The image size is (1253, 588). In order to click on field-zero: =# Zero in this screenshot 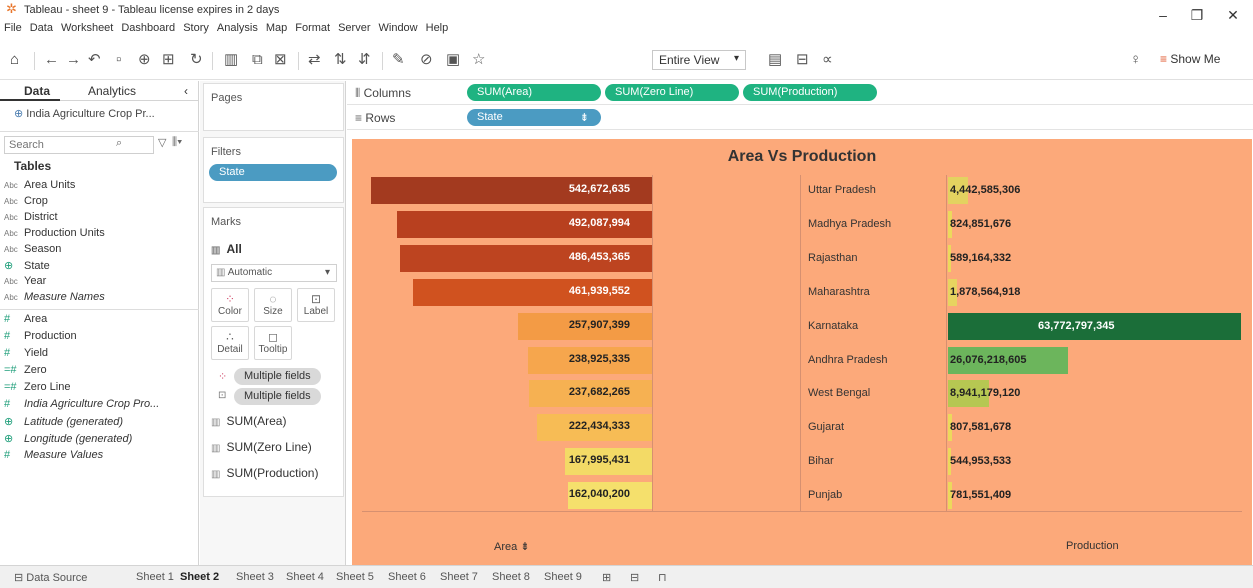, I will do `click(25, 372)`.